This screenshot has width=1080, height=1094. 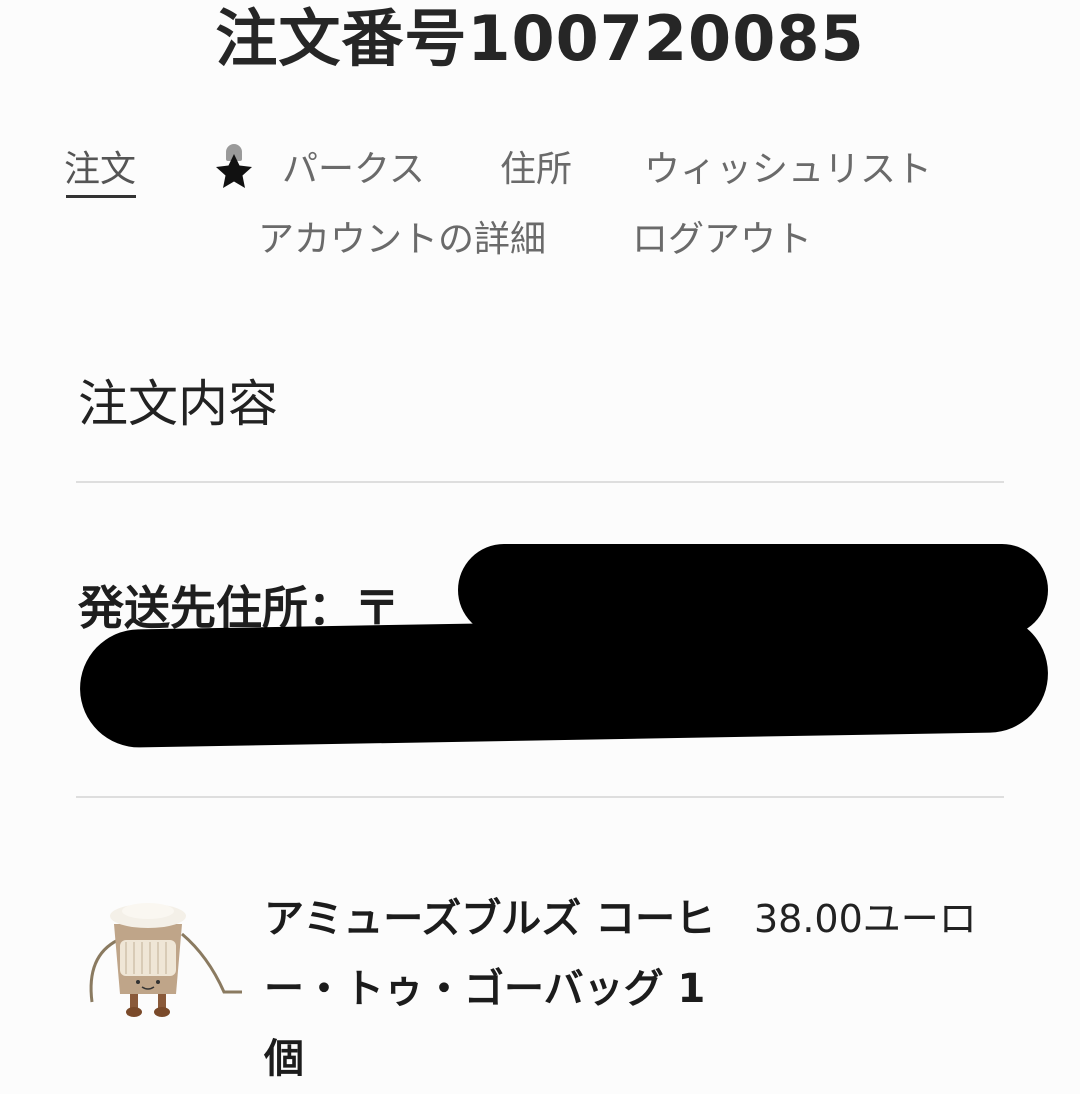 I want to click on nav-wishlist-tab: ウィッシュリスト, so click(x=788, y=170).